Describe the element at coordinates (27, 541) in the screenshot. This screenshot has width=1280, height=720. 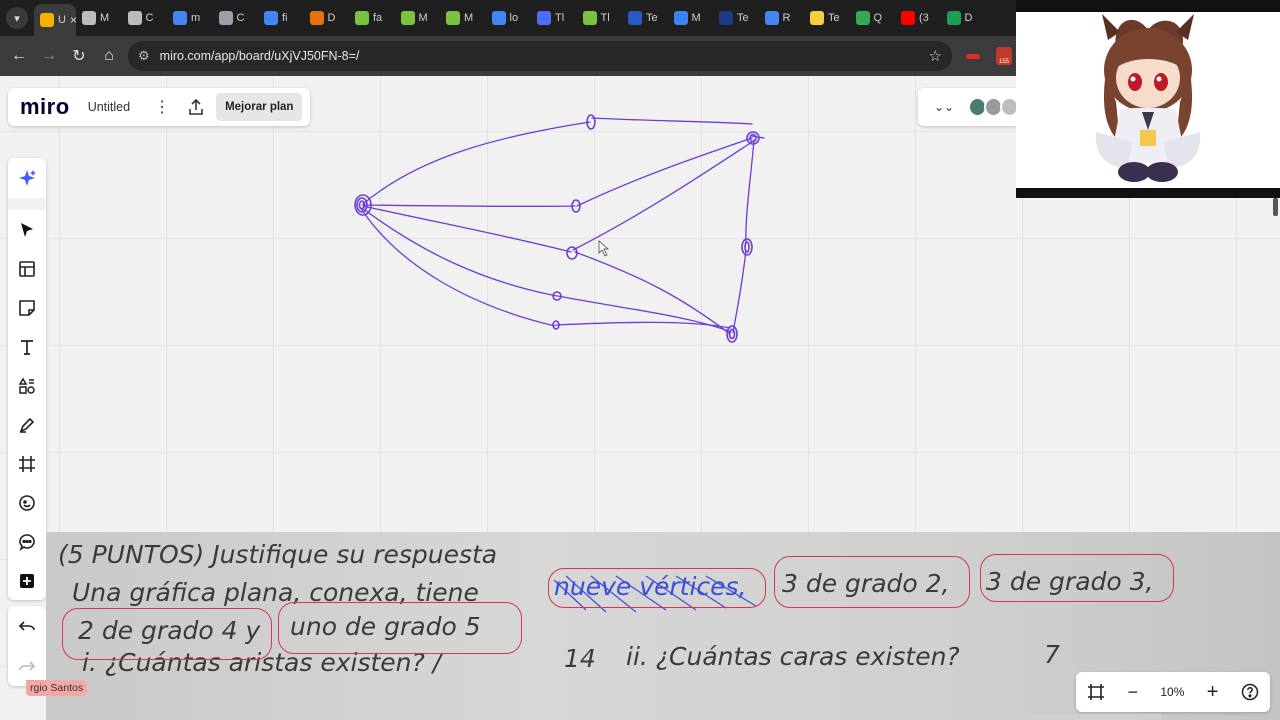
I see `comment-icon` at that location.